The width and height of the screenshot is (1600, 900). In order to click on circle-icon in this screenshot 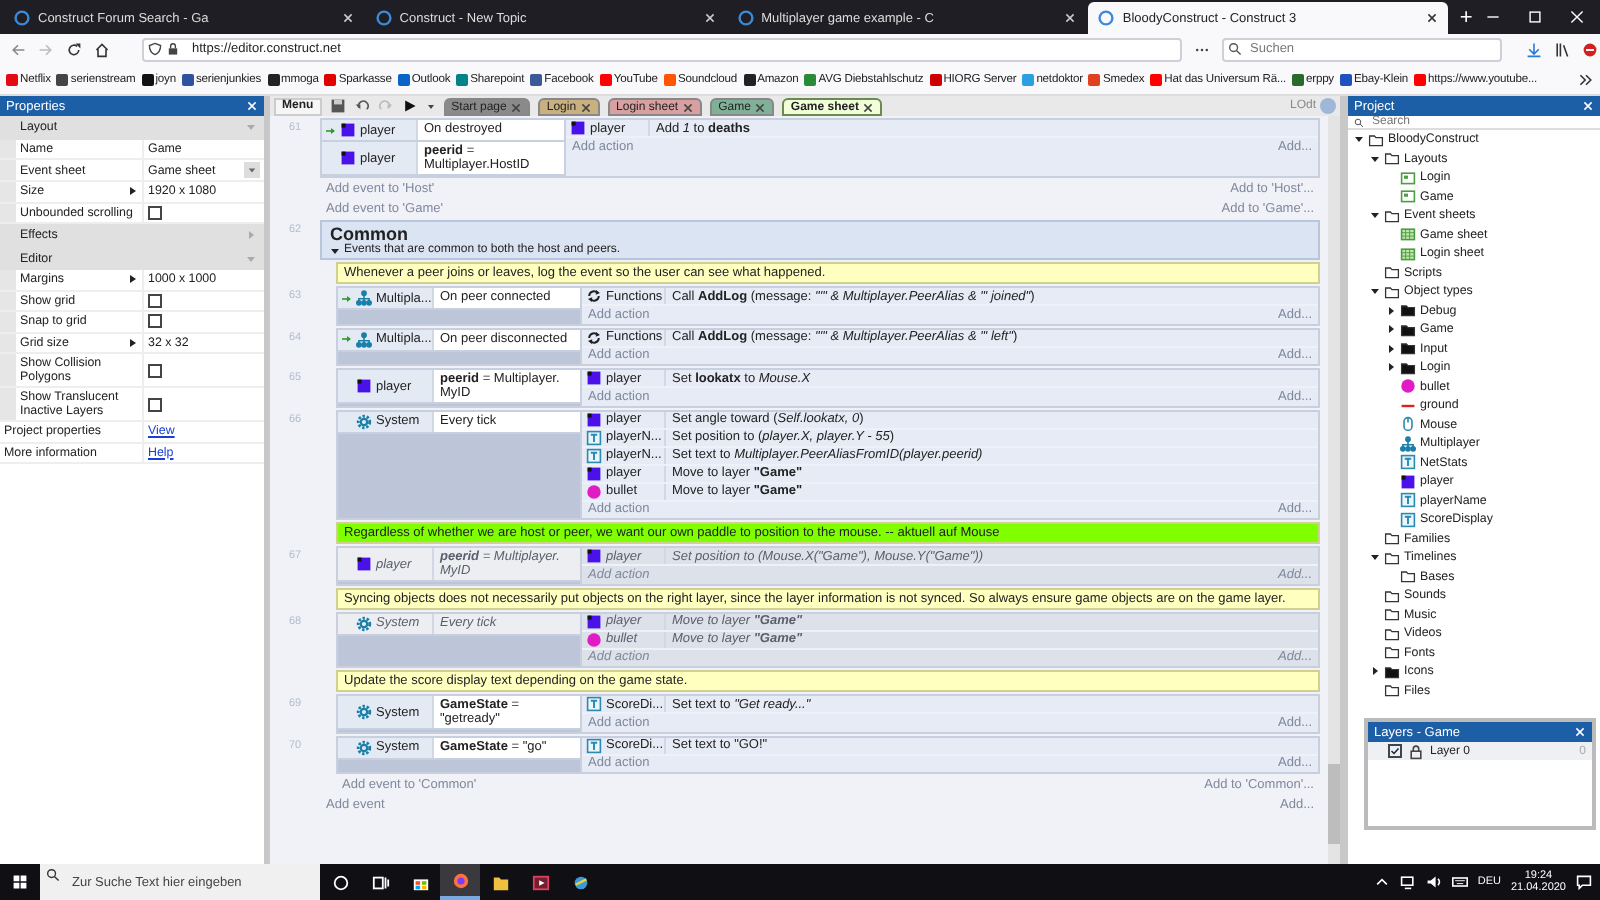, I will do `click(340, 882)`.